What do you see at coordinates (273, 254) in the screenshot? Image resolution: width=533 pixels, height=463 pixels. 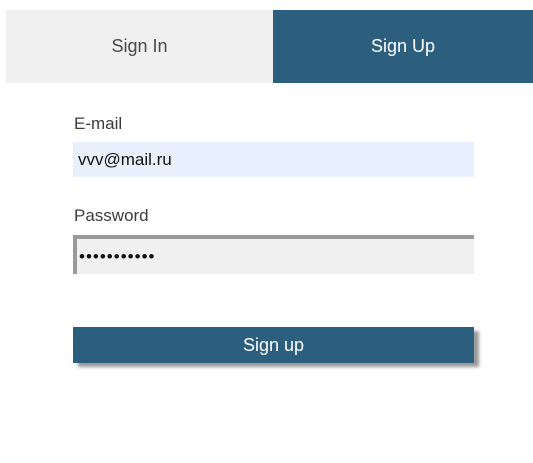 I see `password-input` at bounding box center [273, 254].